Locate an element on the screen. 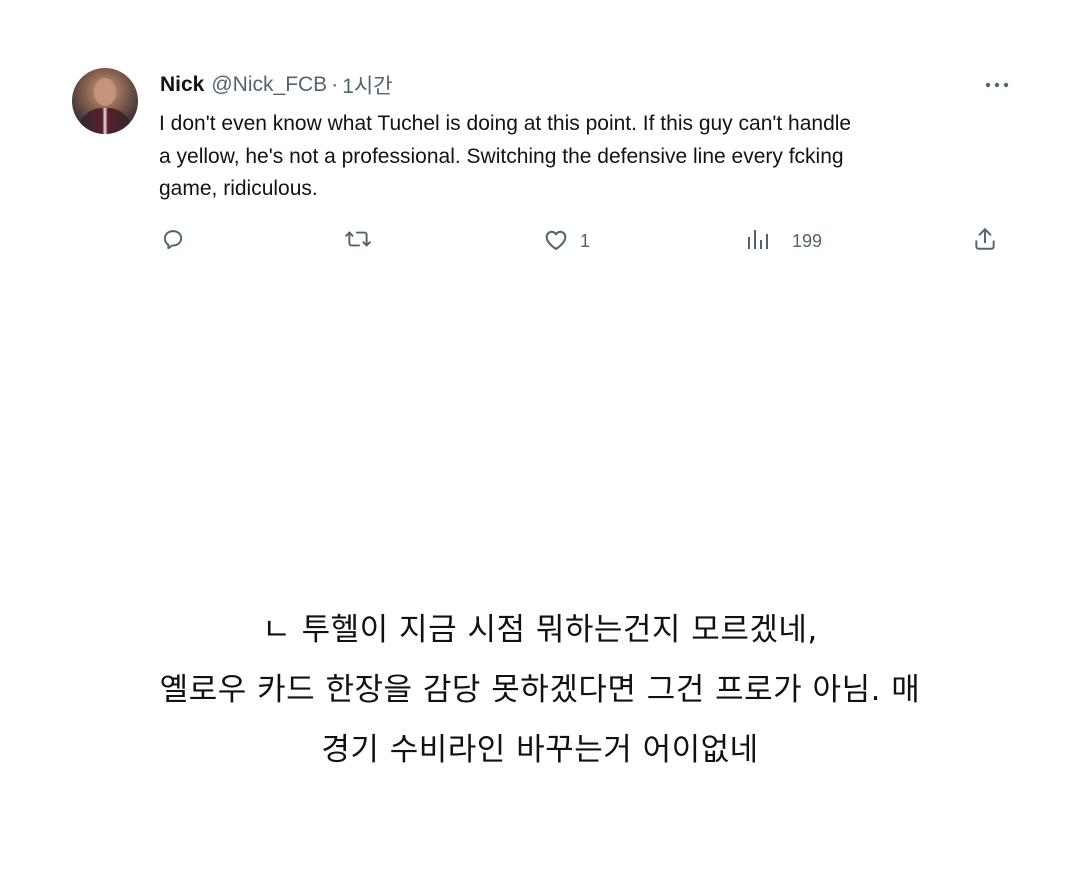 The width and height of the screenshot is (1080, 886). like-count: 1 is located at coordinates (585, 240).